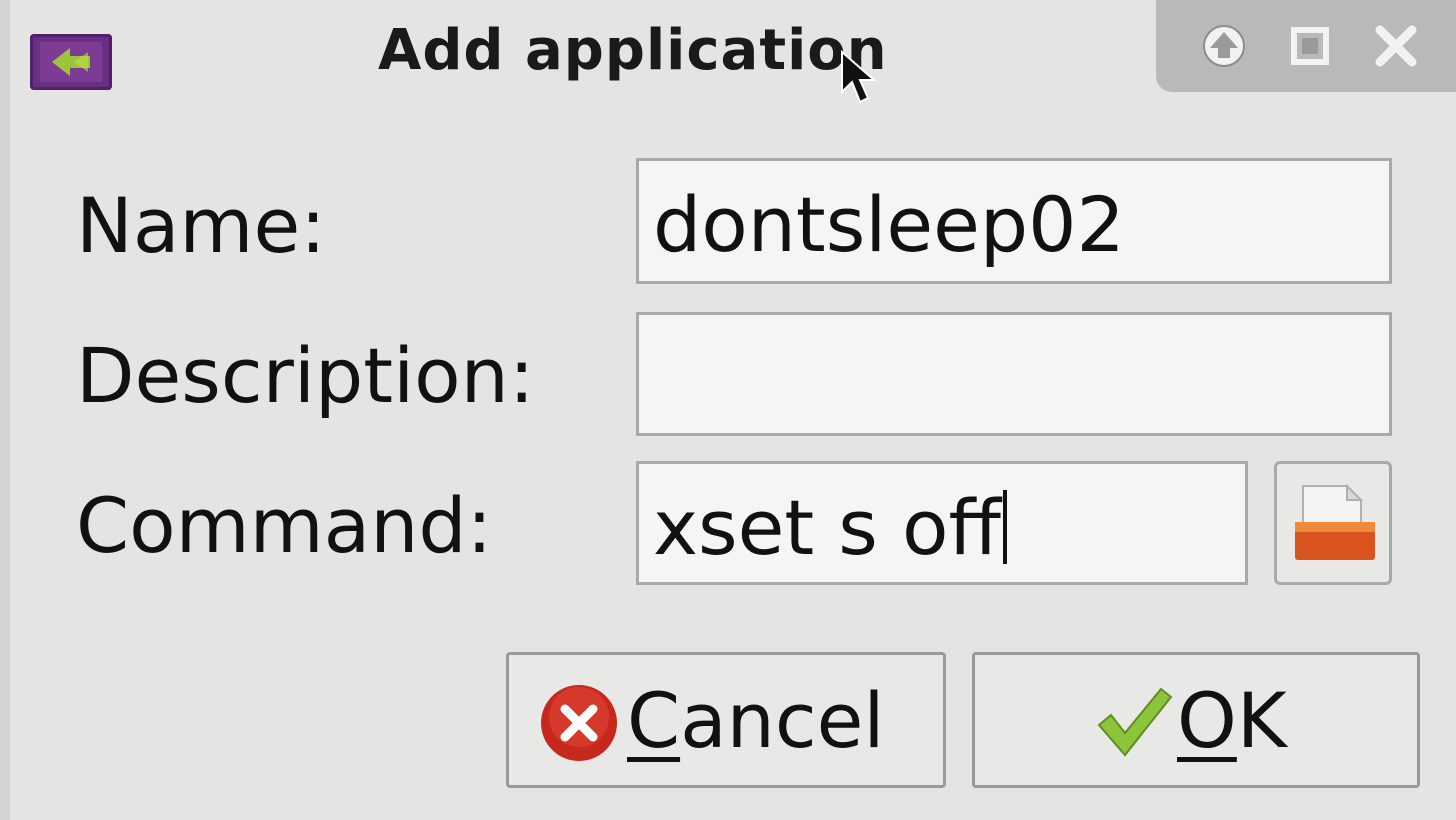 This screenshot has width=1456, height=820. What do you see at coordinates (1224, 46) in the screenshot?
I see `shade-up-icon` at bounding box center [1224, 46].